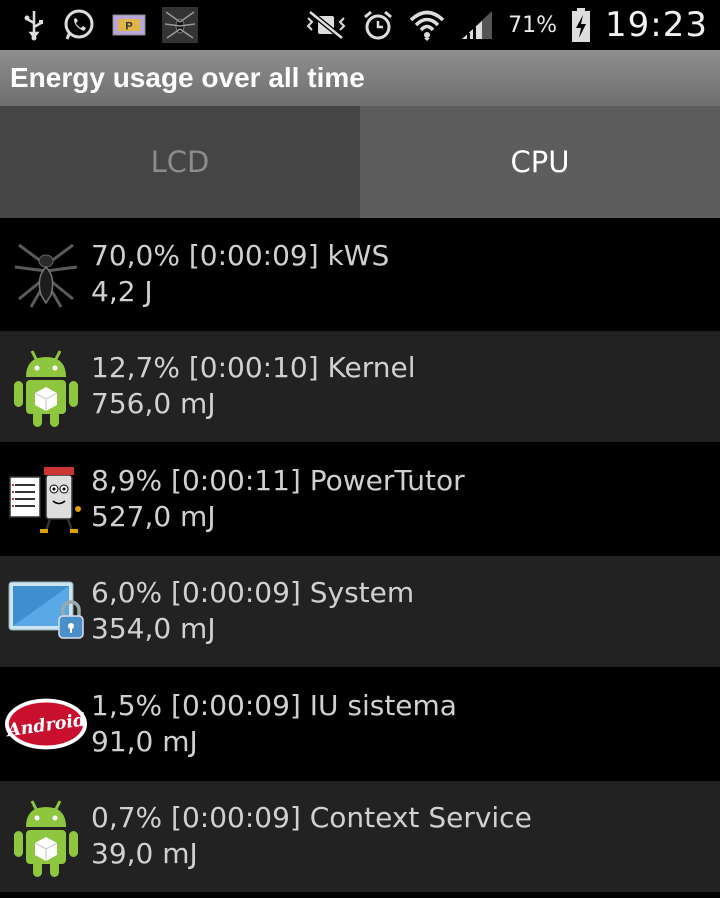  I want to click on powertutor-icon, so click(46, 499).